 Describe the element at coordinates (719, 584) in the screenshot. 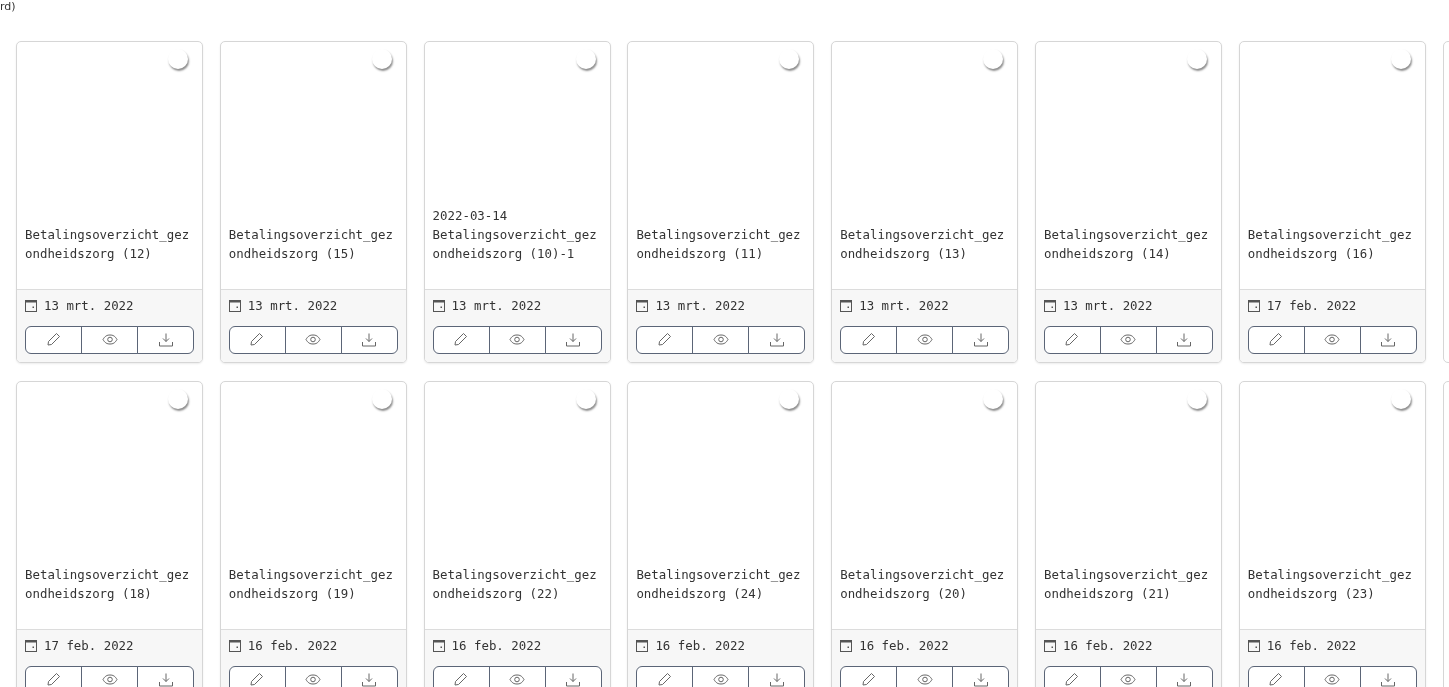

I see `document-title: Betalingsoverzicht_gezondheidszorg (24)` at that location.